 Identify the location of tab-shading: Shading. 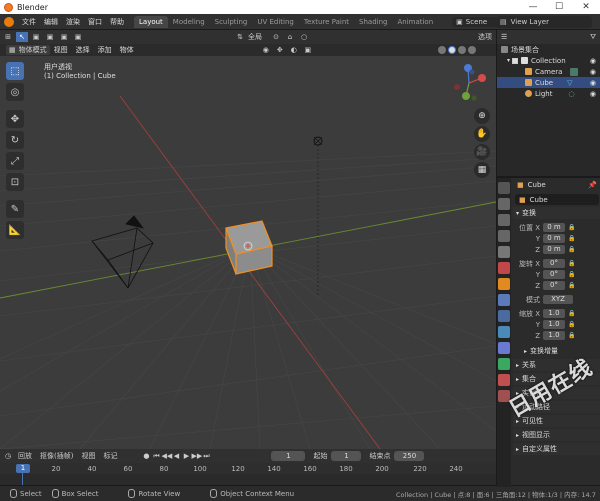
(373, 22).